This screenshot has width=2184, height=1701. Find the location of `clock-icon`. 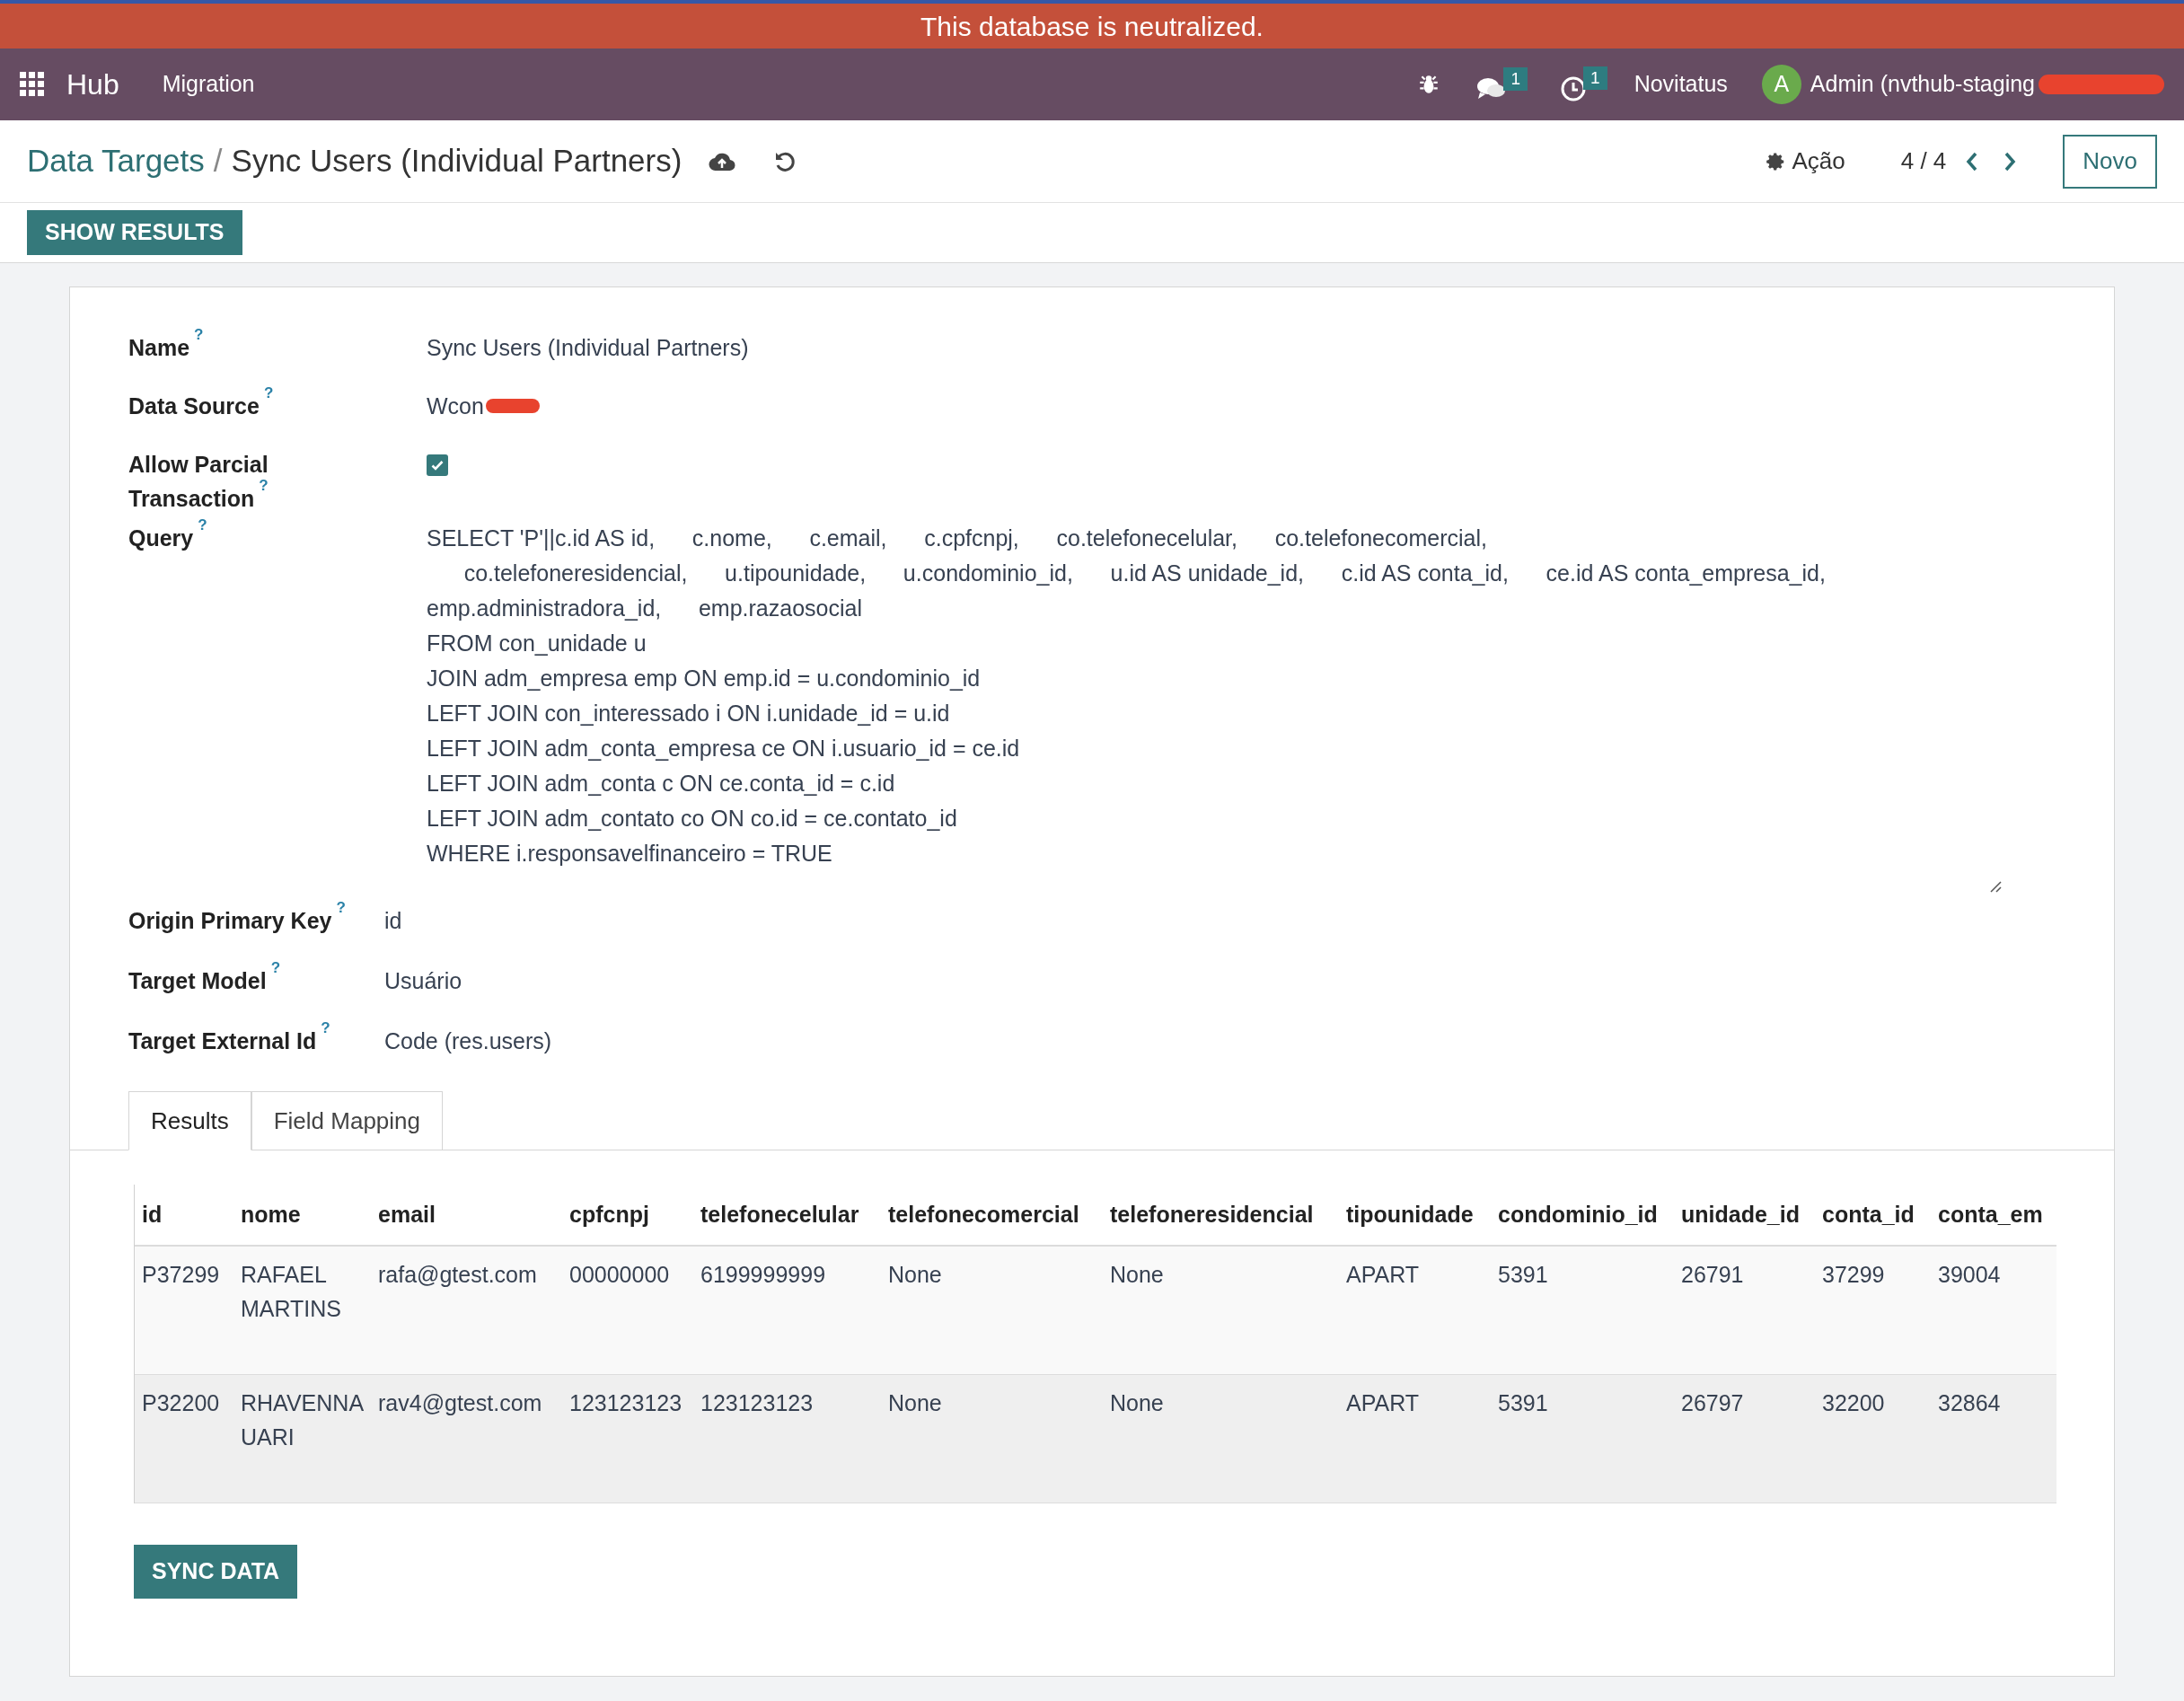

clock-icon is located at coordinates (1574, 88).